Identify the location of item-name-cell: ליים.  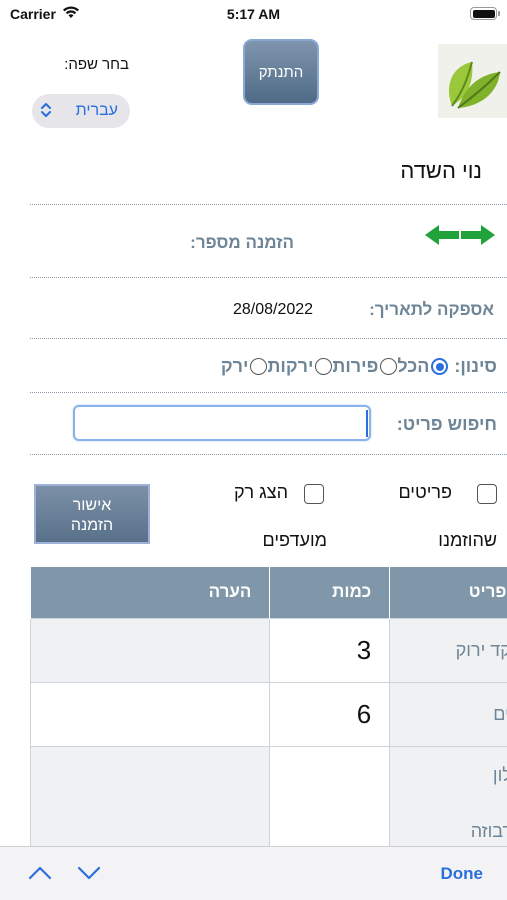
(448, 714).